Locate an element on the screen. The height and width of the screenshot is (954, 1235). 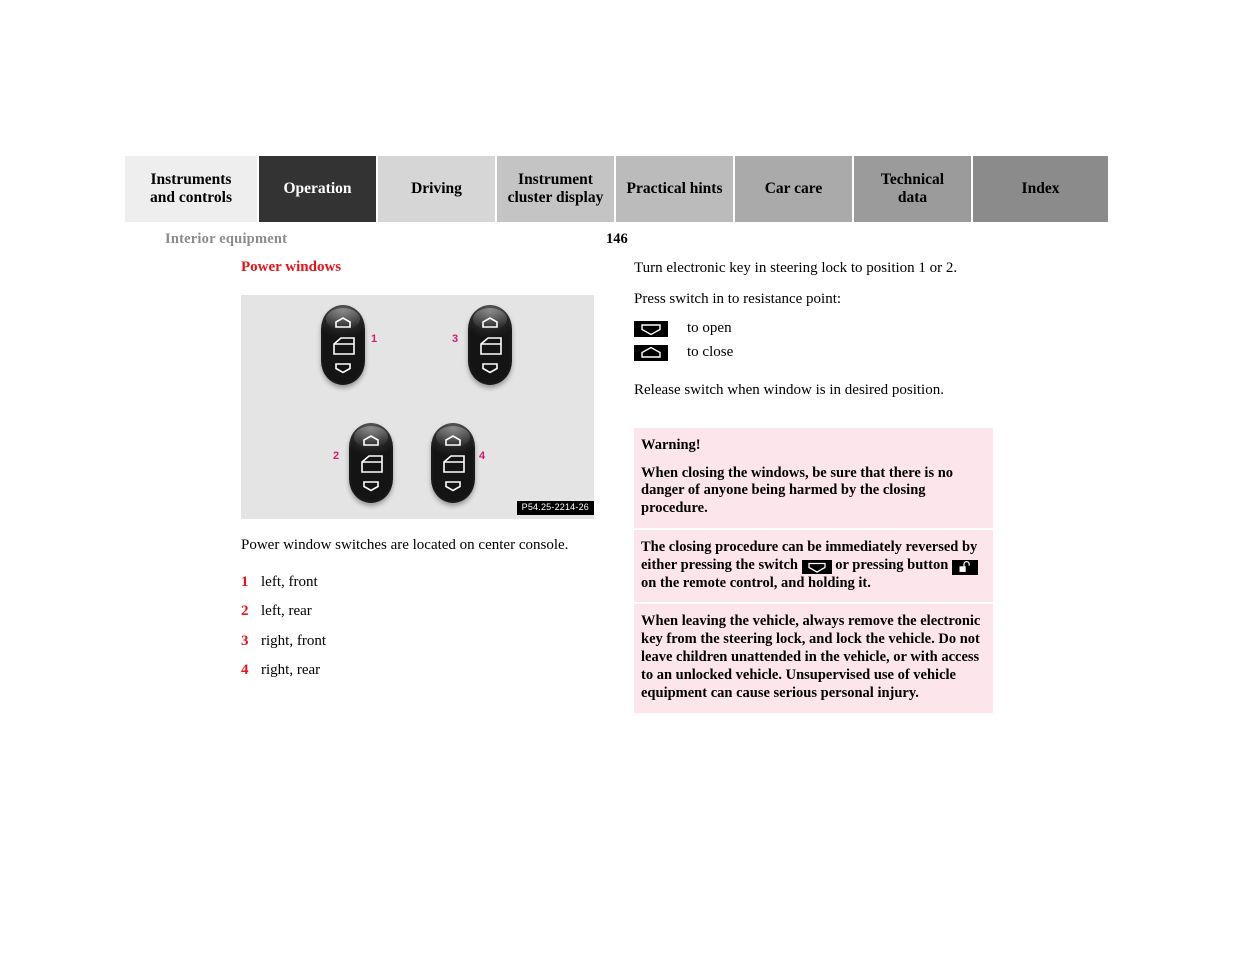
tab-car-care: Car care is located at coordinates (794, 189).